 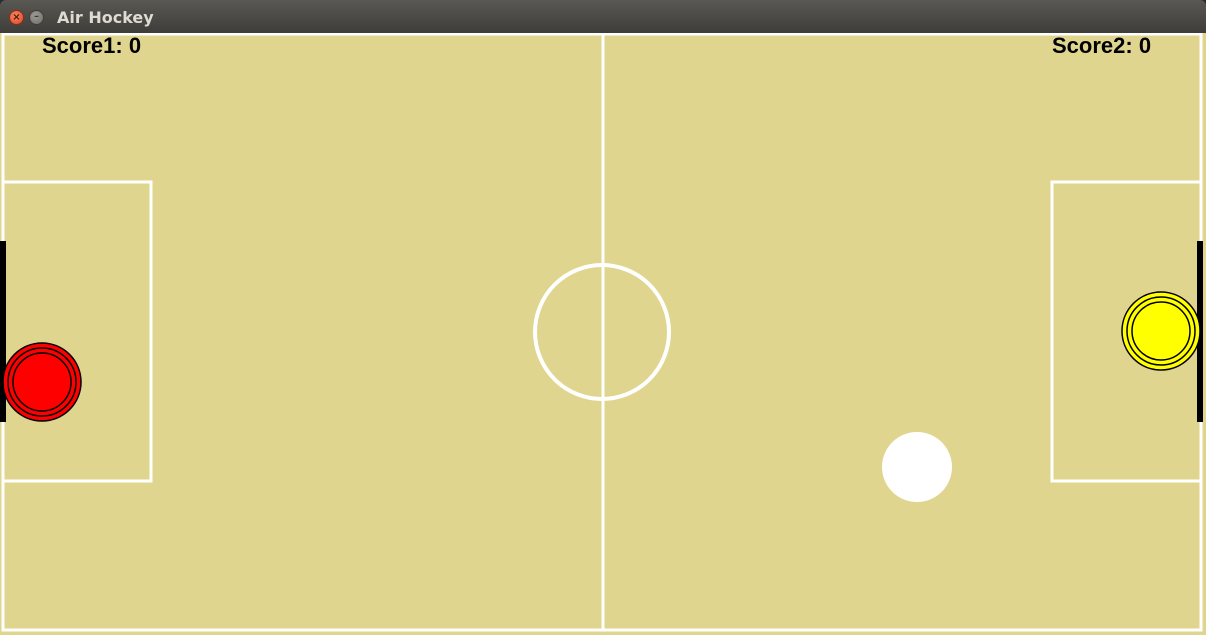 I want to click on player1-score: Score1: 0, so click(x=91, y=45).